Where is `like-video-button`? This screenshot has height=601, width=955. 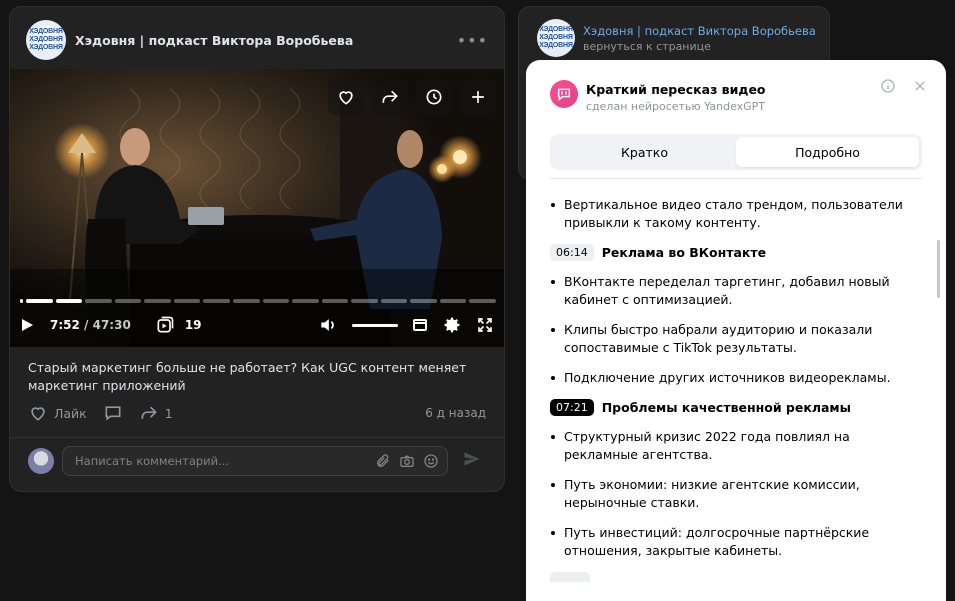
like-video-button is located at coordinates (346, 97).